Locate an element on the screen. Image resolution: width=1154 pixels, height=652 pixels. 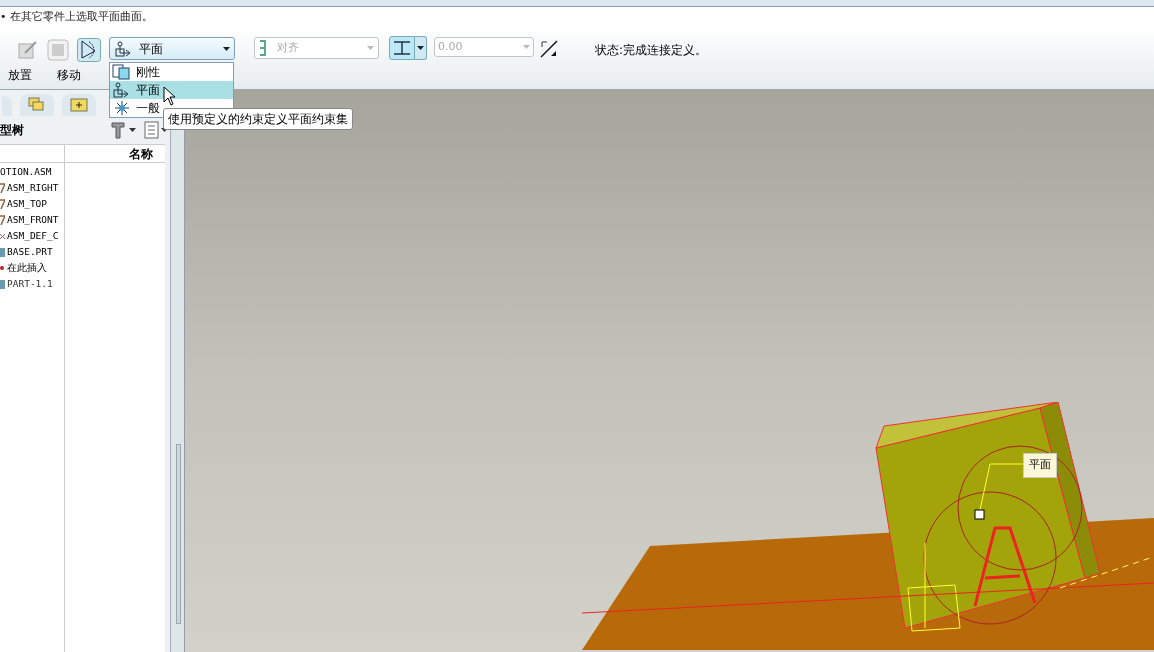
align-value: 对齐 is located at coordinates (288, 47).